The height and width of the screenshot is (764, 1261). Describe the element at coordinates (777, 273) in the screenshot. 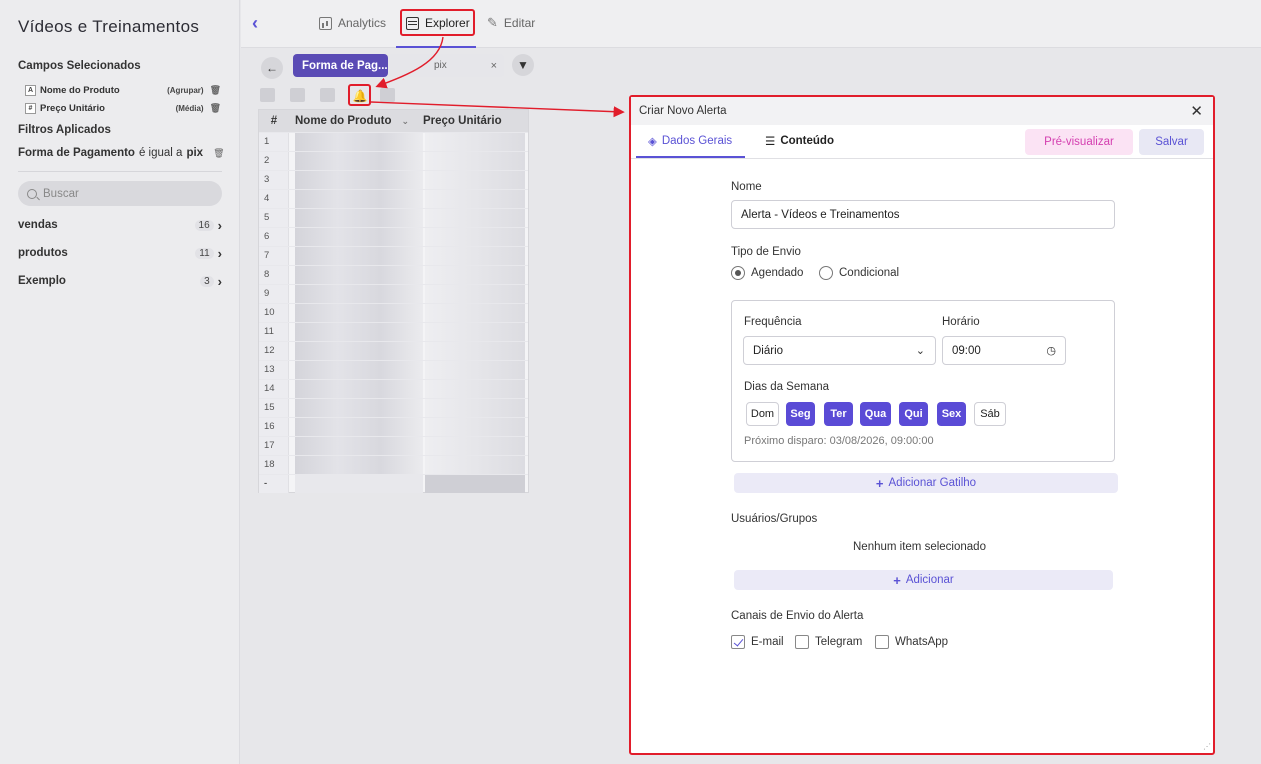

I see `radio-label: Agendado` at that location.